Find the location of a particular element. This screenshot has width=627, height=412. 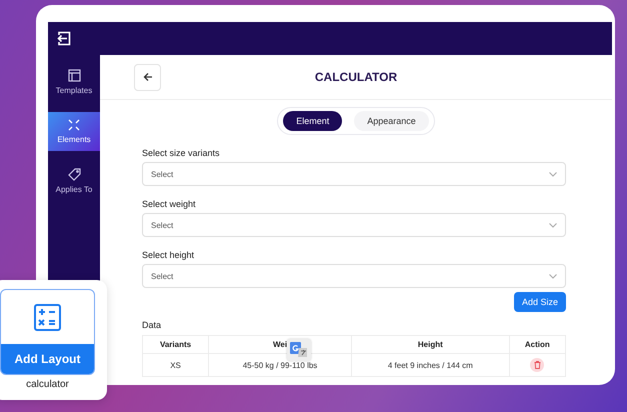

page-title: CALCULATOR is located at coordinates (356, 77).